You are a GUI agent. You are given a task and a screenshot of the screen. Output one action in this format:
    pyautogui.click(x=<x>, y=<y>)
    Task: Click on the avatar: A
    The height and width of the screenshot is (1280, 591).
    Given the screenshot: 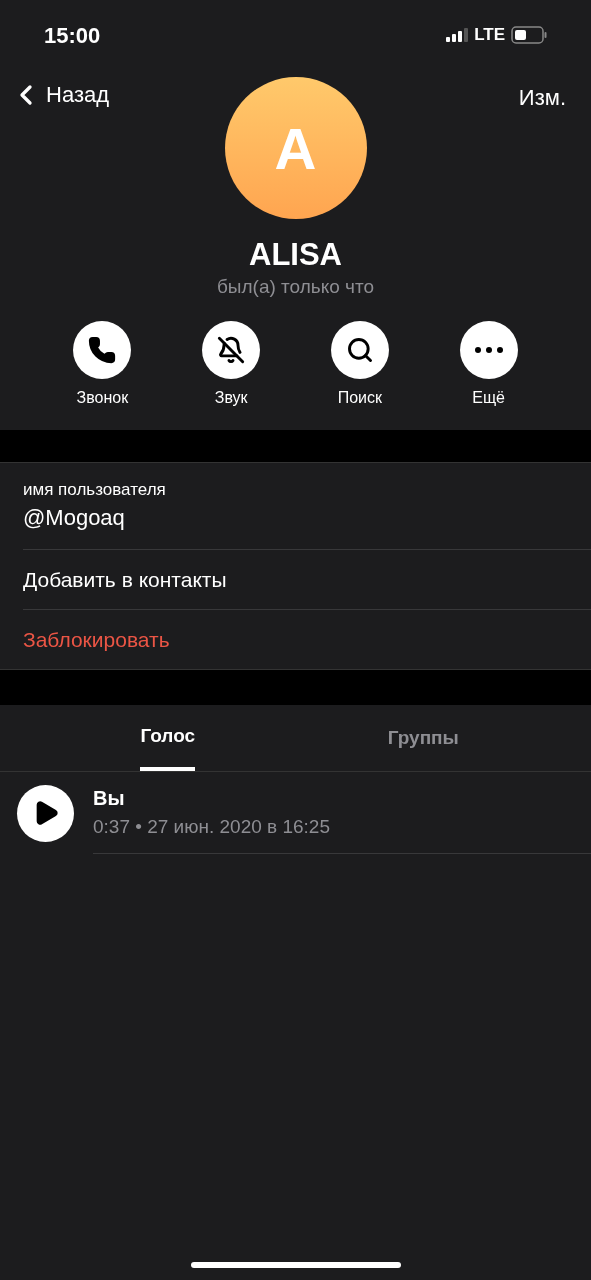 What is the action you would take?
    pyautogui.click(x=295, y=148)
    